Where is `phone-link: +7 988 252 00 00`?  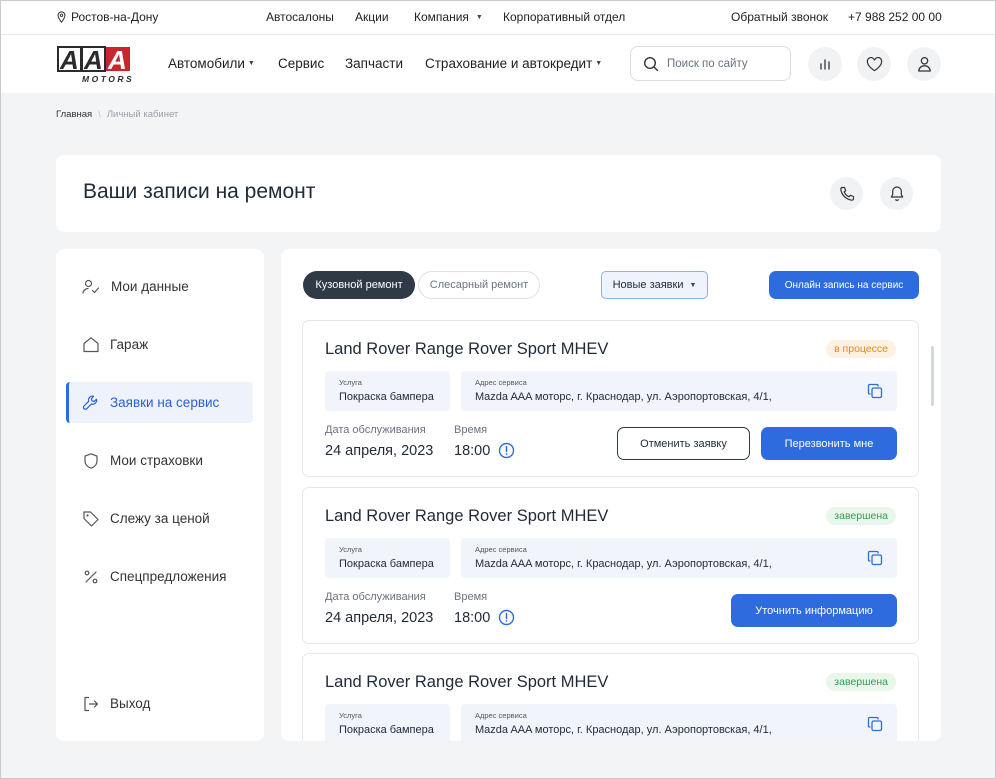
phone-link: +7 988 252 00 00 is located at coordinates (895, 17).